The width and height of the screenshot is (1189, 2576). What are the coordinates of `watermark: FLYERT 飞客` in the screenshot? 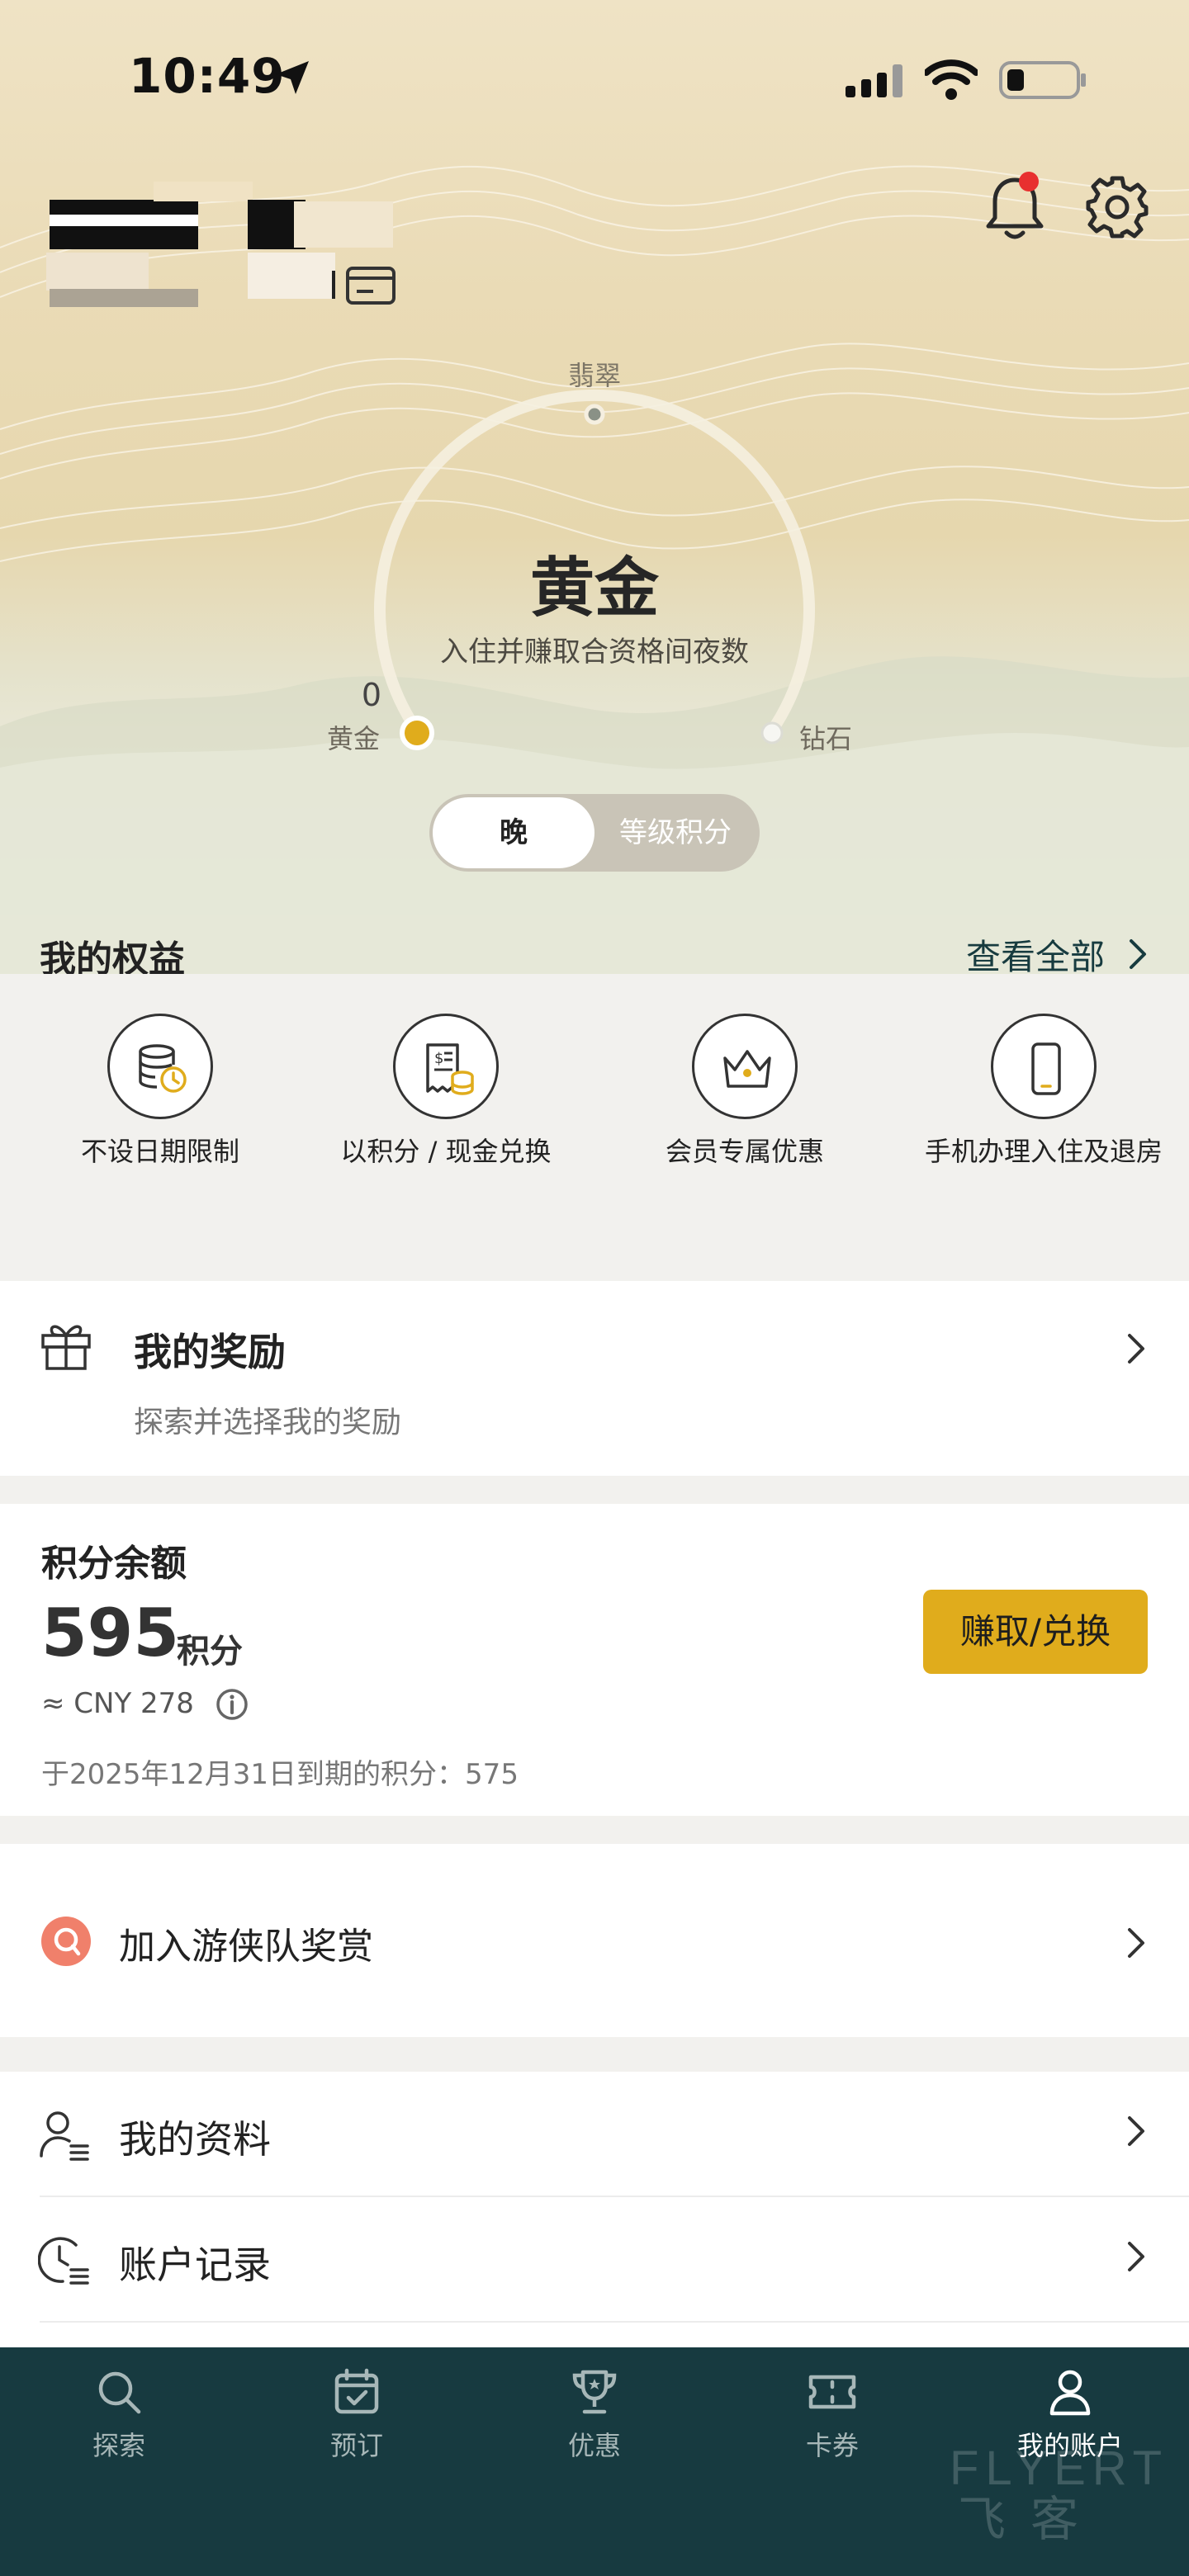 It's located at (1065, 2494).